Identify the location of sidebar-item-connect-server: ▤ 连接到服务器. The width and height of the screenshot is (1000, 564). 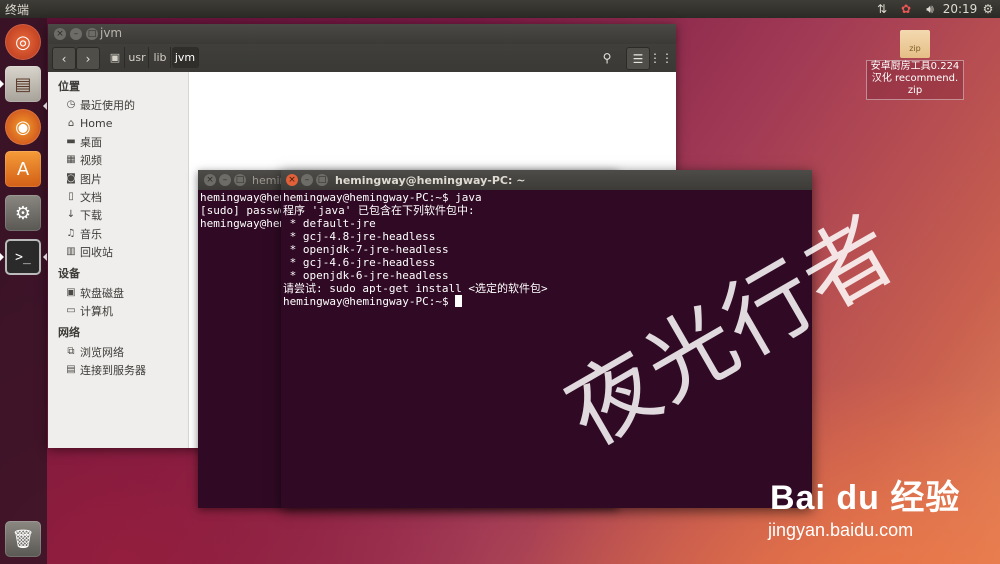
(105, 369).